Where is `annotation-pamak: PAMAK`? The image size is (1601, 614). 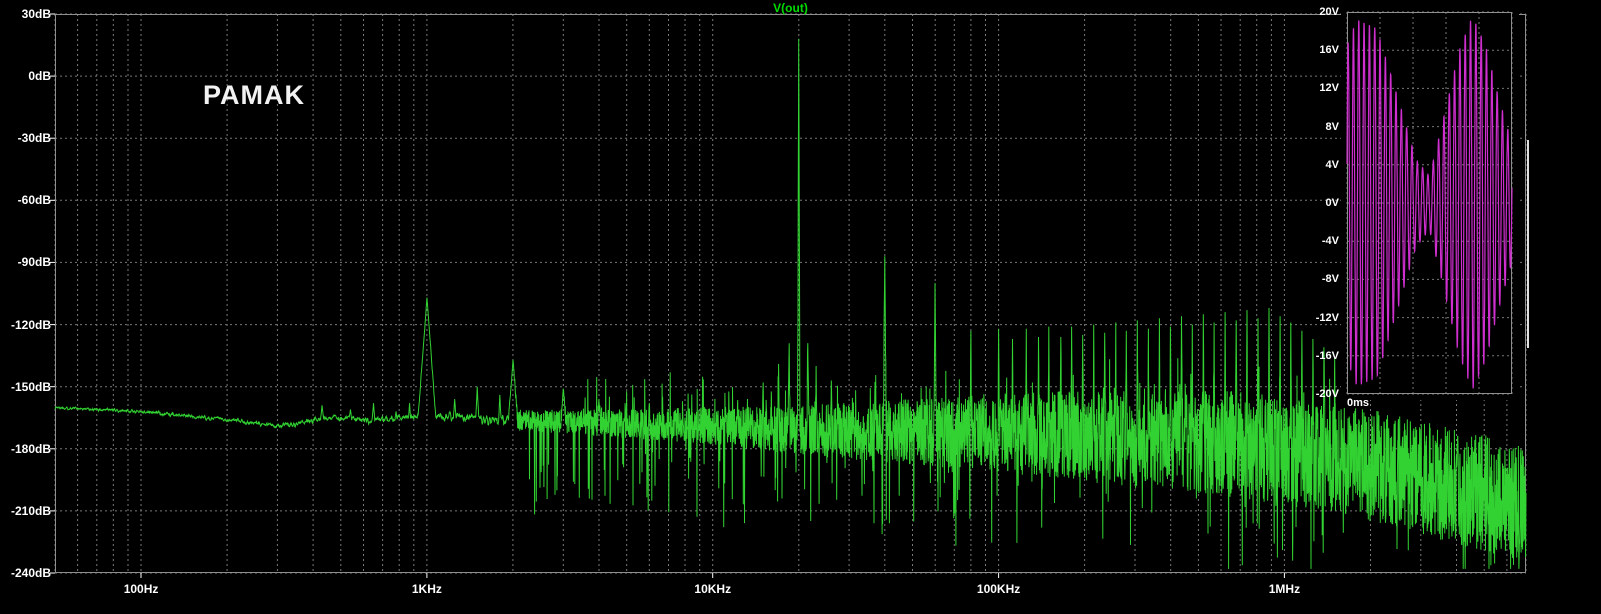 annotation-pamak: PAMAK is located at coordinates (254, 95).